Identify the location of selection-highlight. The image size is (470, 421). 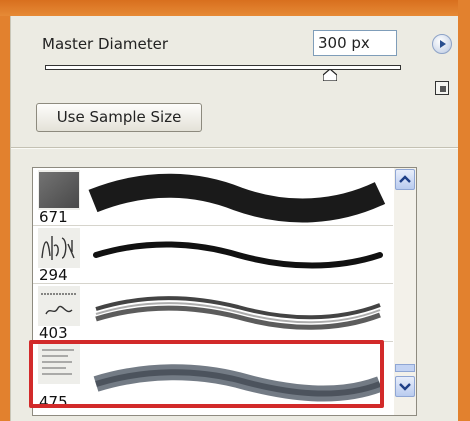
(206, 374).